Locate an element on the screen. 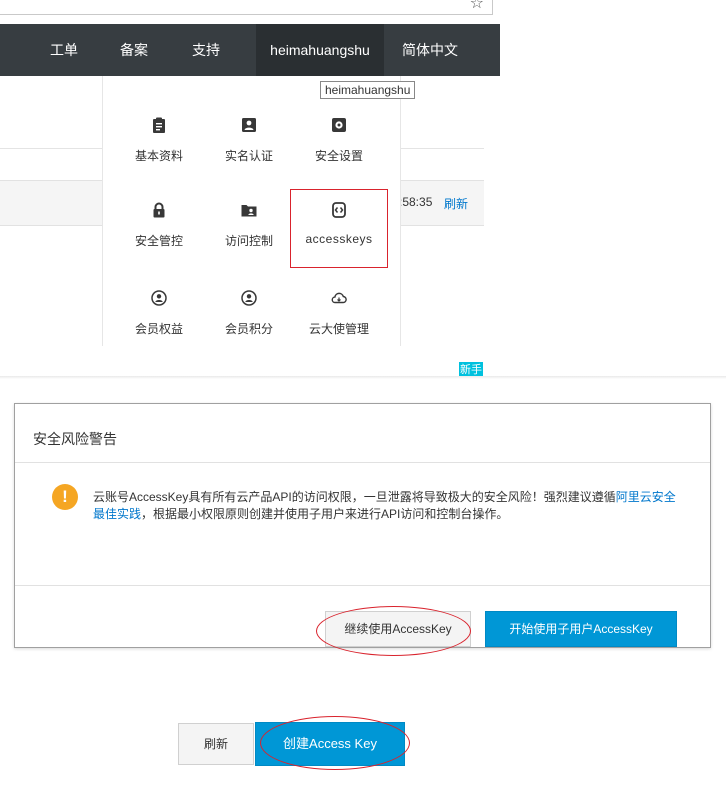 The image size is (726, 795). menu-item-member-benefits: 会员权益 is located at coordinates (159, 313).